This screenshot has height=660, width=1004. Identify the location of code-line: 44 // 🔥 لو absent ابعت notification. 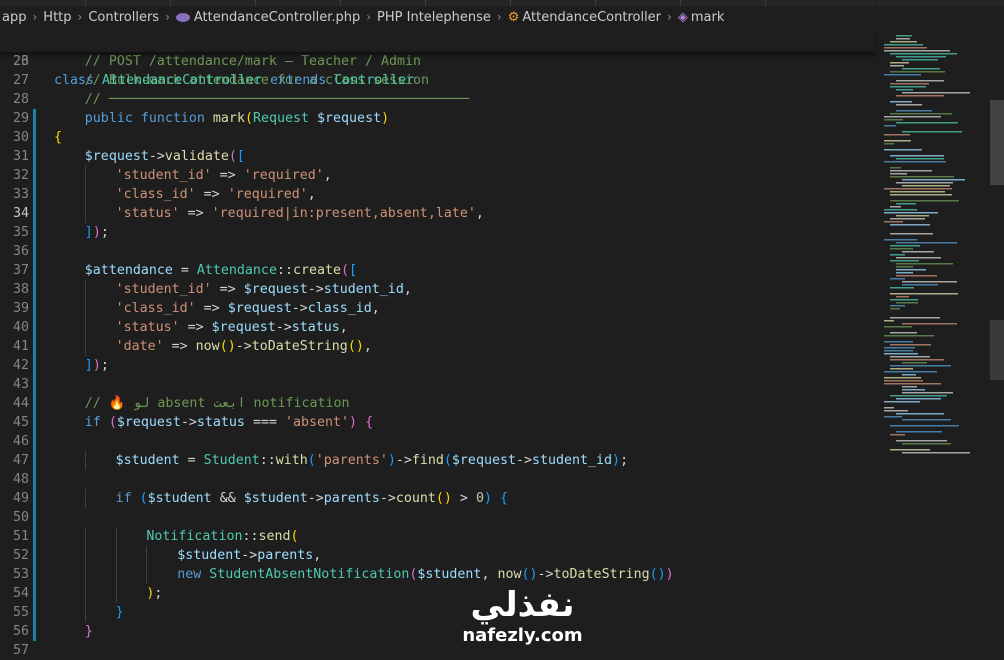
(437, 403).